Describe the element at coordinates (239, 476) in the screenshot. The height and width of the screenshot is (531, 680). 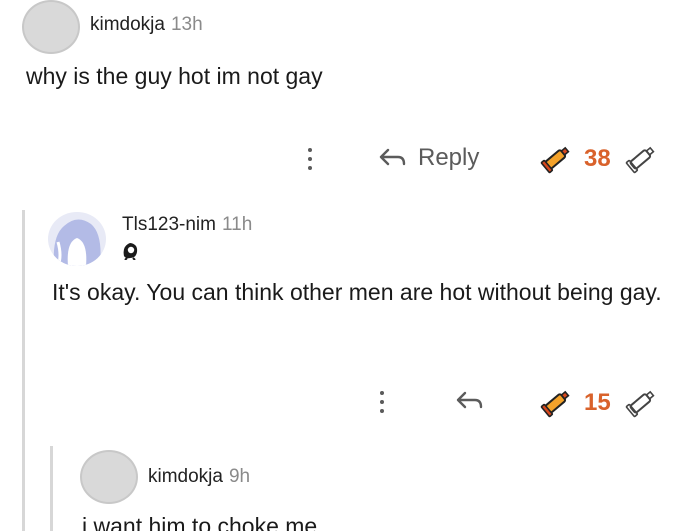
I see `timestamp: 9h` at that location.